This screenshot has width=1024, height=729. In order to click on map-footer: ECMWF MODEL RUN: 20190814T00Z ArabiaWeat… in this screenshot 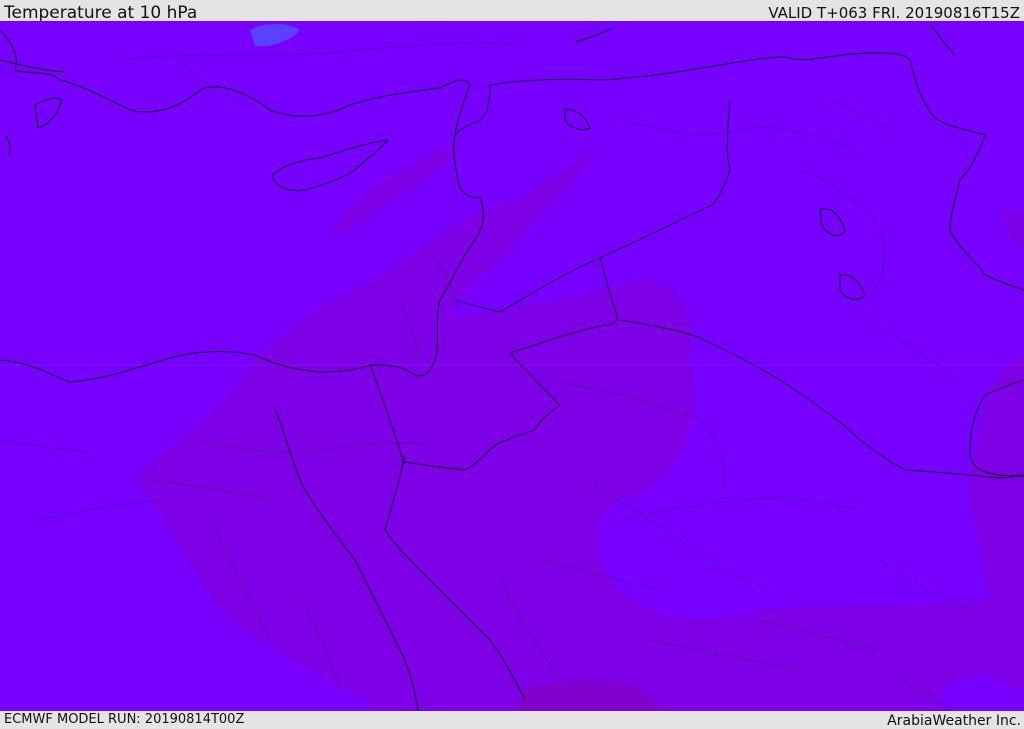, I will do `click(512, 720)`.